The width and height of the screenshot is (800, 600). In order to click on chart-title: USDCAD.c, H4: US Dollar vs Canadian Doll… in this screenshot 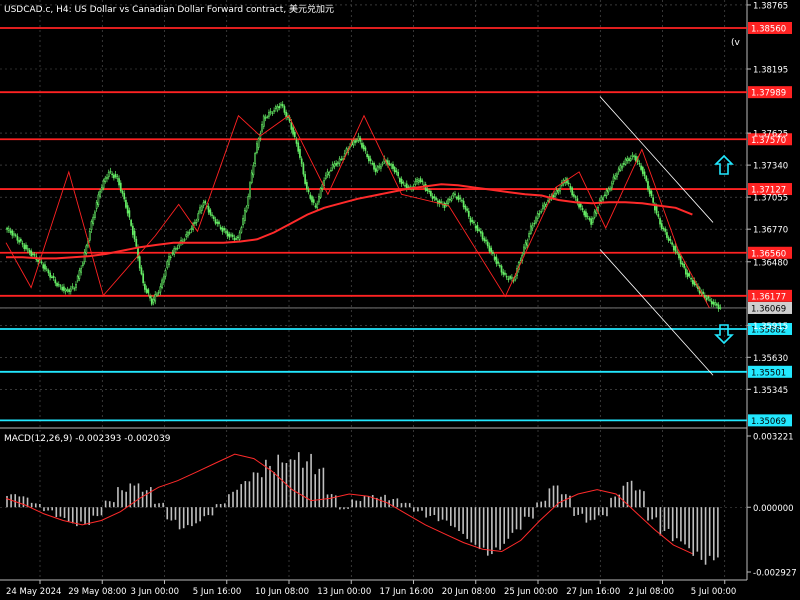, I will do `click(169, 9)`.